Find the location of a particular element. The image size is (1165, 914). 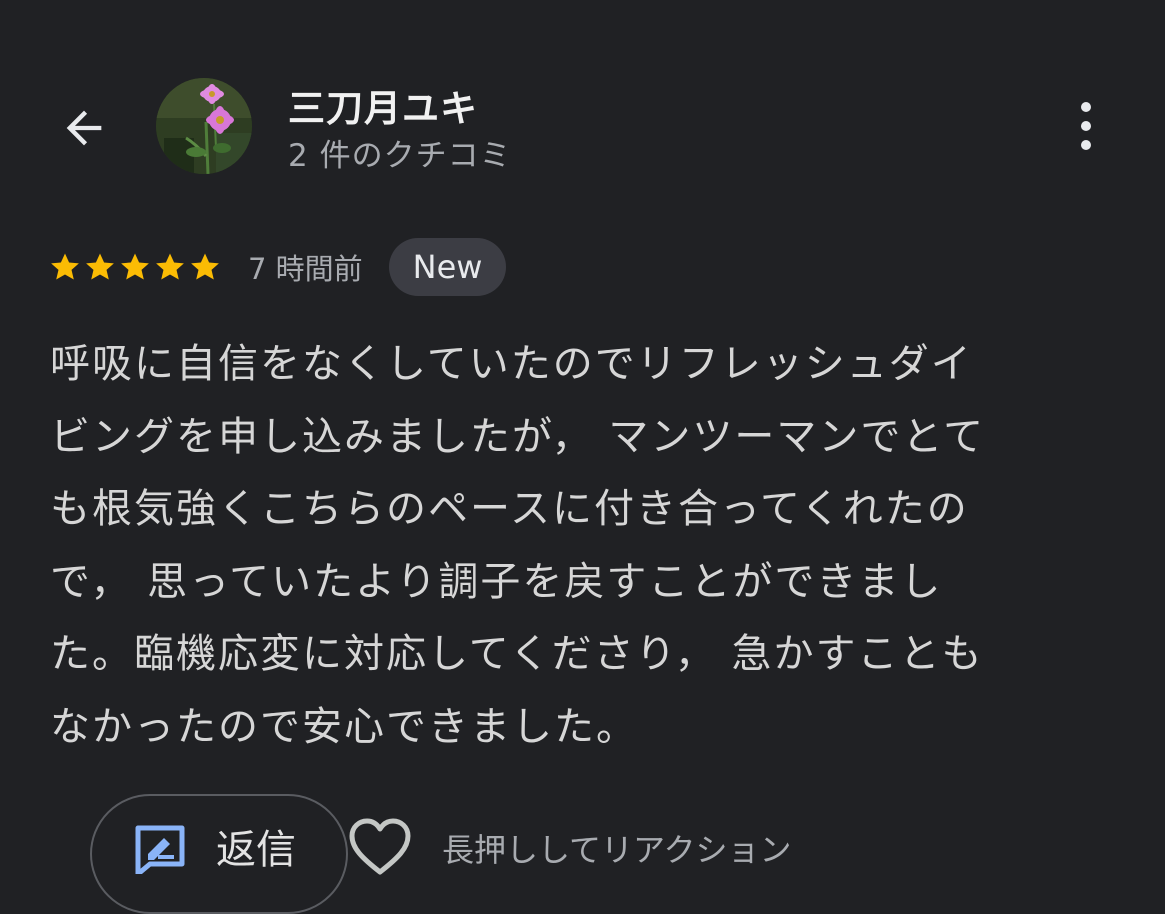

review-meta: 7 時間前 New is located at coordinates (277, 267).